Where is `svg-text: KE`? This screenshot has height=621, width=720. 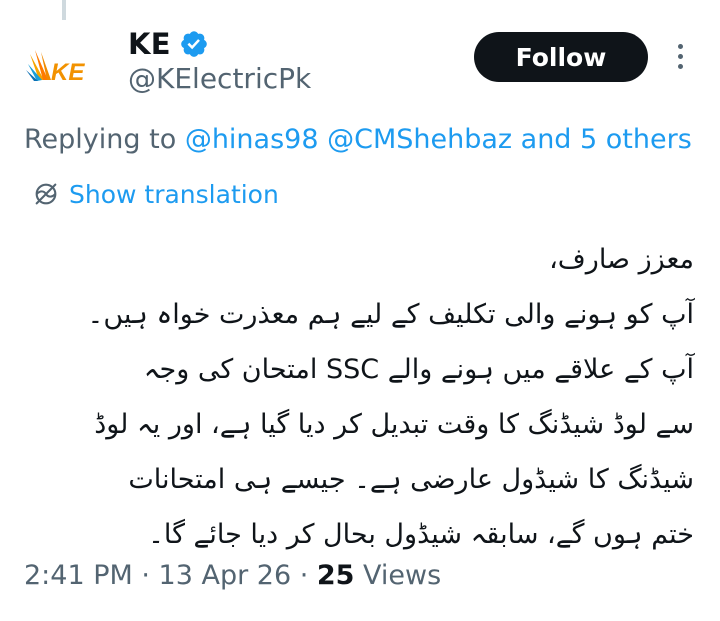 svg-text: KE is located at coordinates (68, 72).